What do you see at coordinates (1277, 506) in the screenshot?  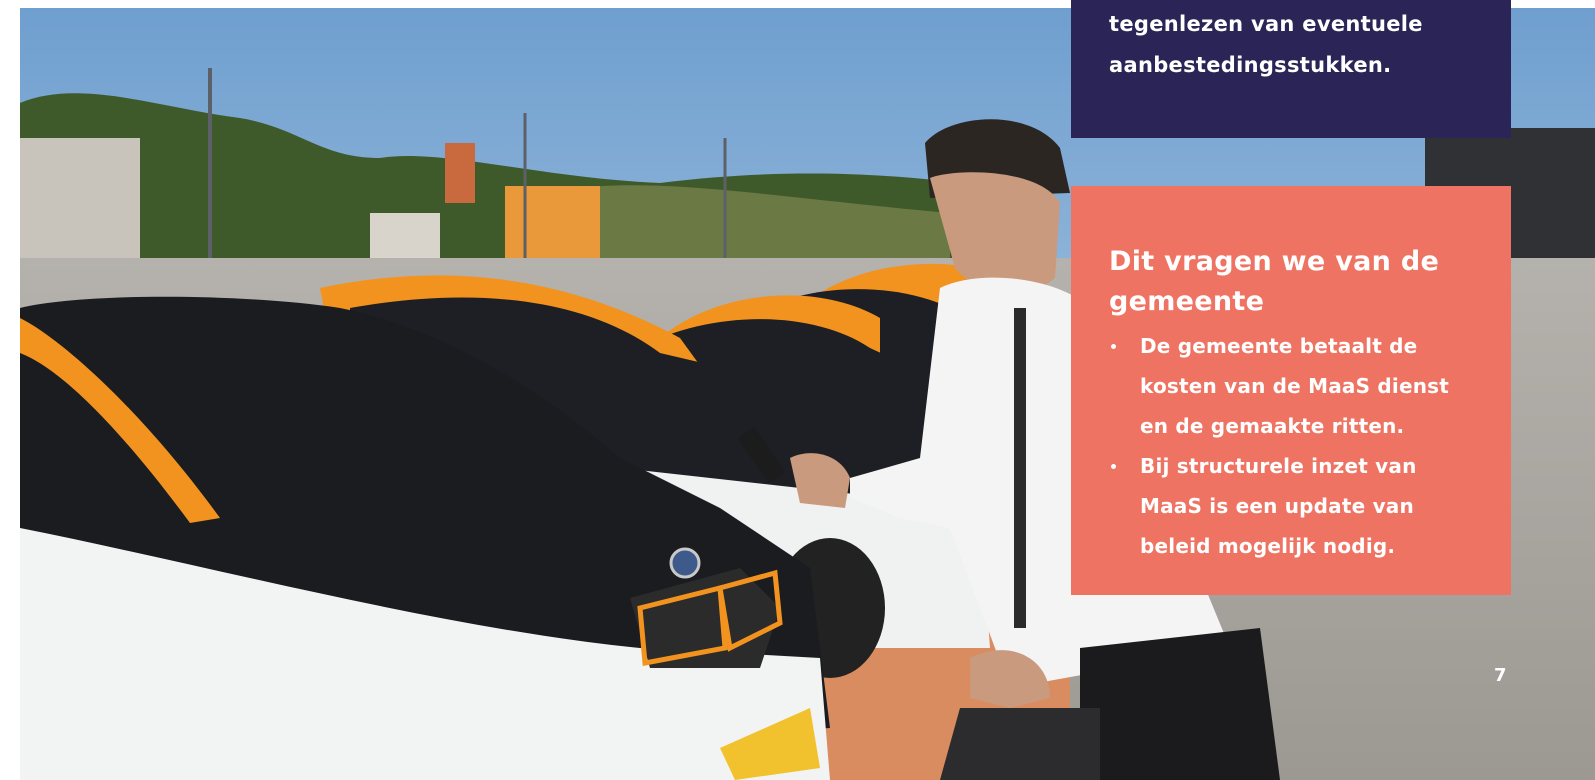 I see `list-item-line: MaaS is een update van` at bounding box center [1277, 506].